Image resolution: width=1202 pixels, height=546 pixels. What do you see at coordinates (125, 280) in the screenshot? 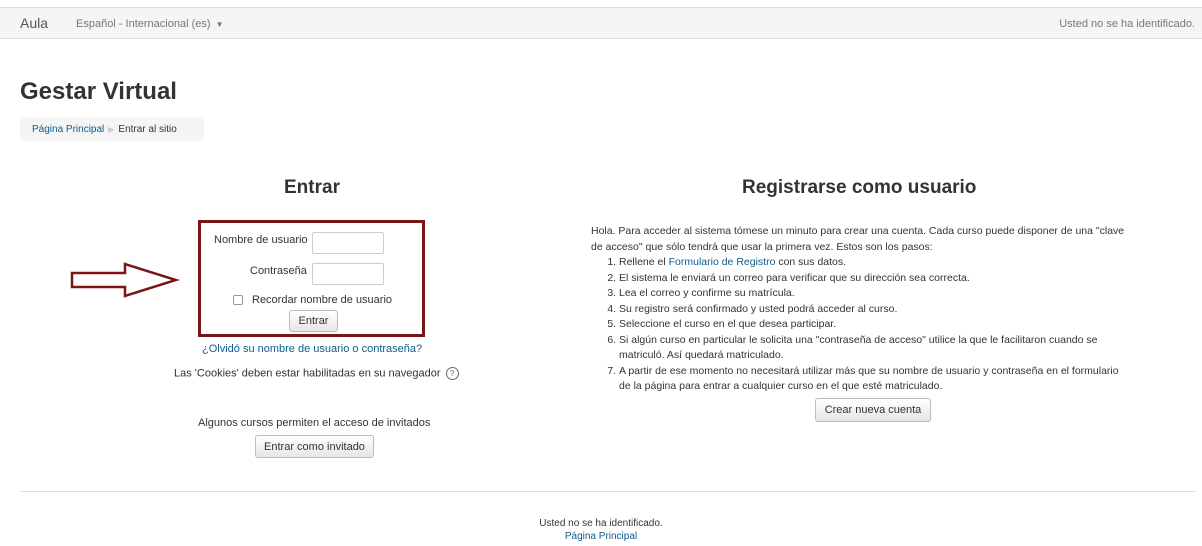
I see `arrow-right-icon` at bounding box center [125, 280].